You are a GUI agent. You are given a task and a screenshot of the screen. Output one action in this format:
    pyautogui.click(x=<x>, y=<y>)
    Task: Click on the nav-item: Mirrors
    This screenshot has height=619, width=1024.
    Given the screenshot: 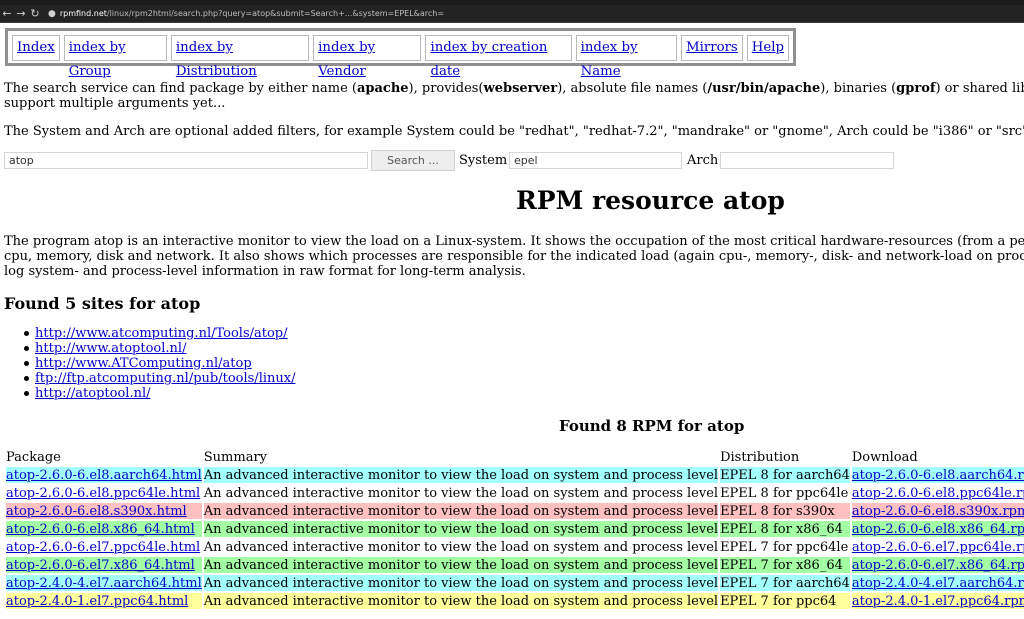 What is the action you would take?
    pyautogui.click(x=711, y=48)
    